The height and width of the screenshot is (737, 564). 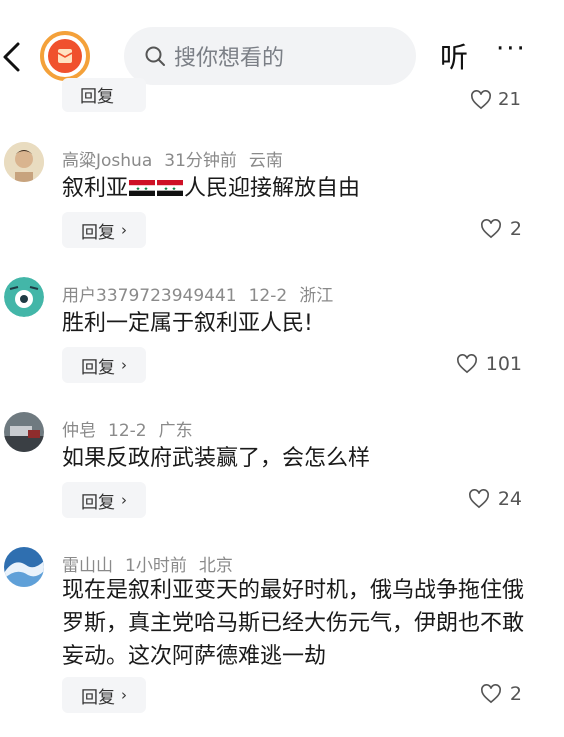 What do you see at coordinates (107, 161) in the screenshot?
I see `username: 高粱Joshua` at bounding box center [107, 161].